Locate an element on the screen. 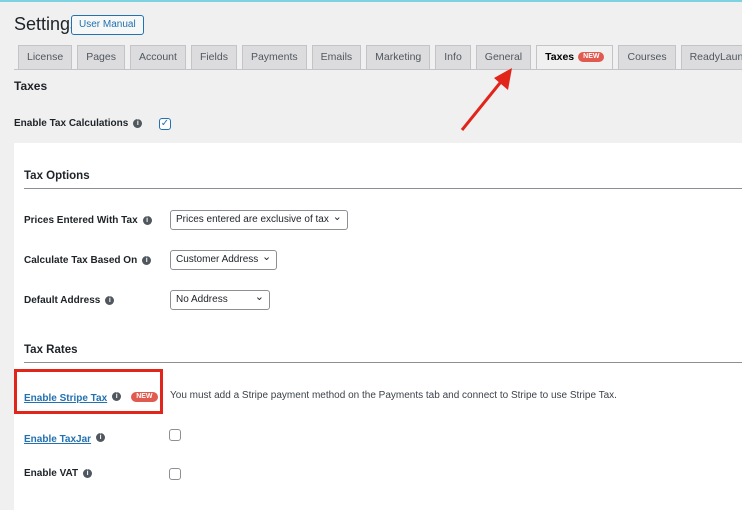 This screenshot has height=510, width=742. enable-taxjar-link: Enable TaxJar is located at coordinates (57, 439).